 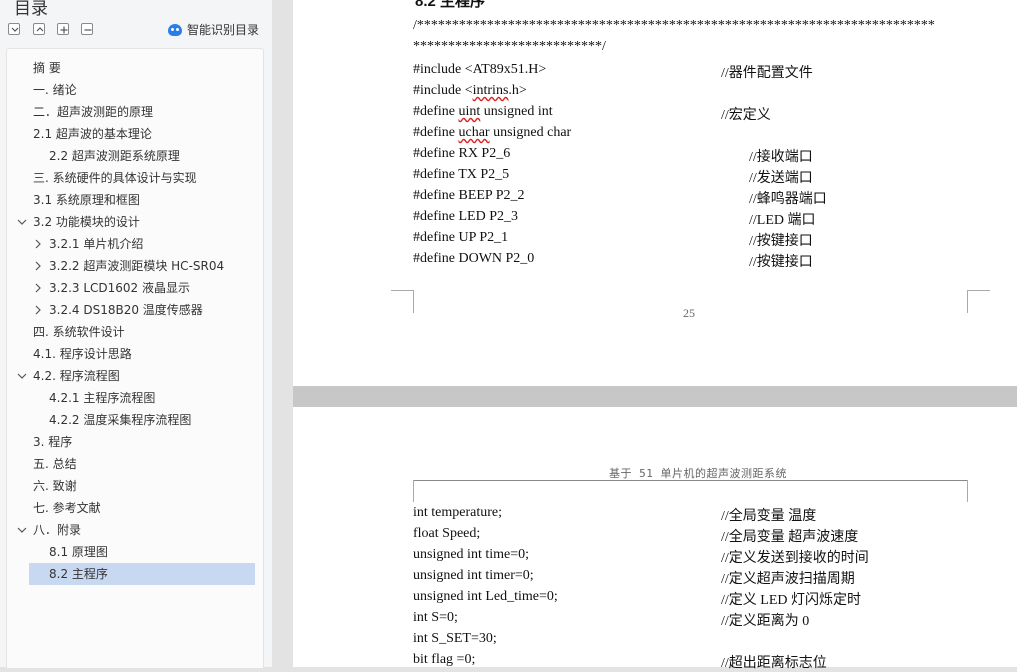 I want to click on code-comment: //按键接口, so click(x=781, y=241).